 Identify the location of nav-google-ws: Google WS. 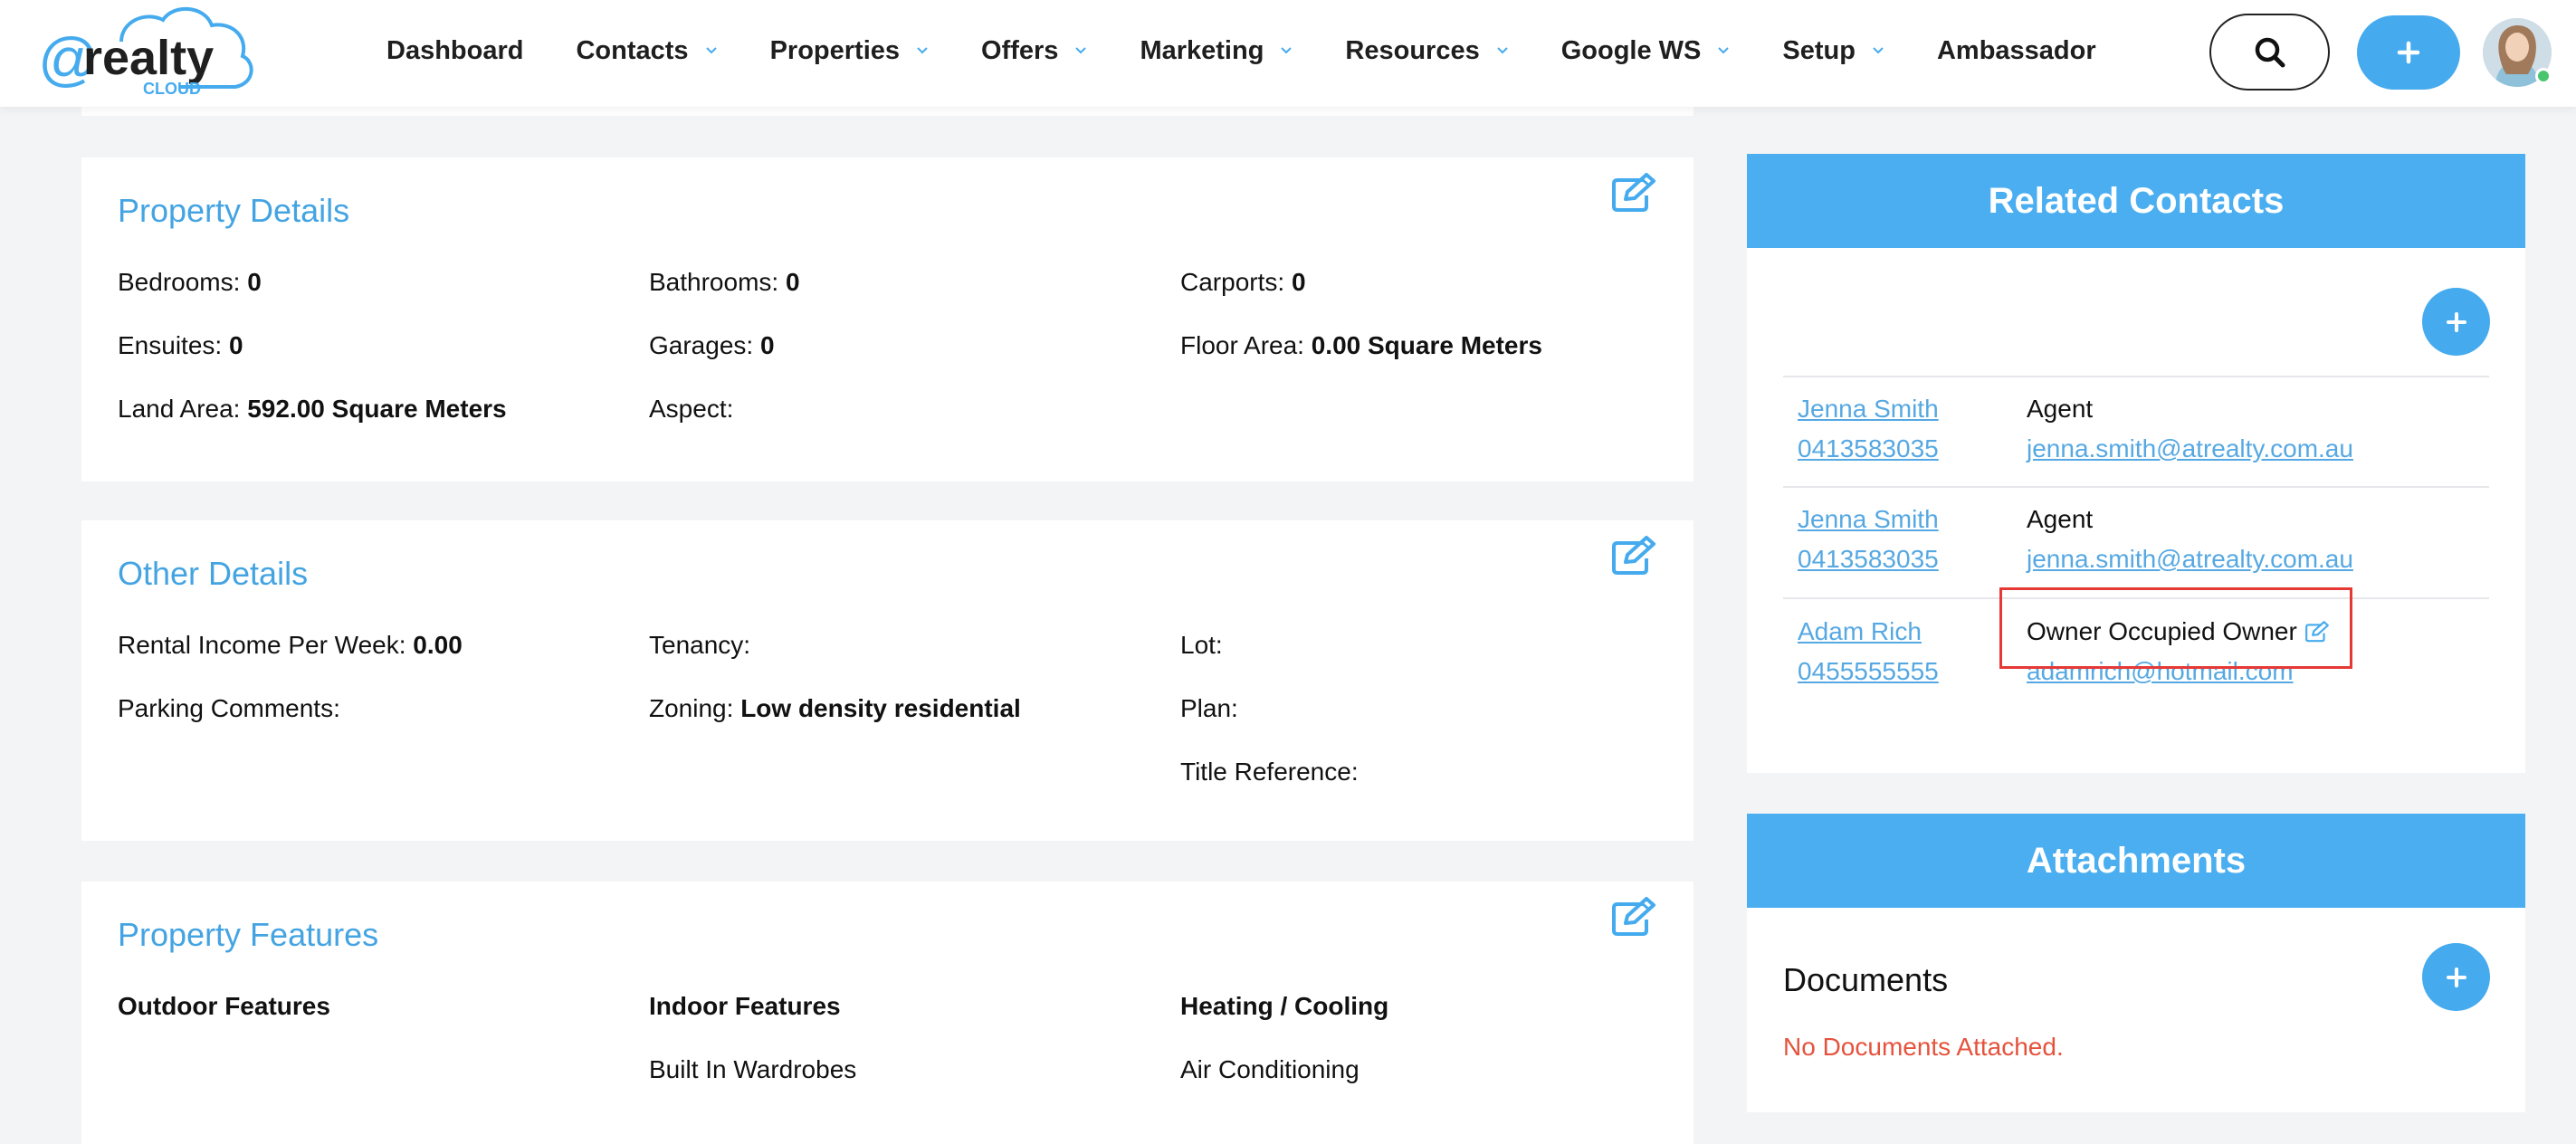
(1646, 51).